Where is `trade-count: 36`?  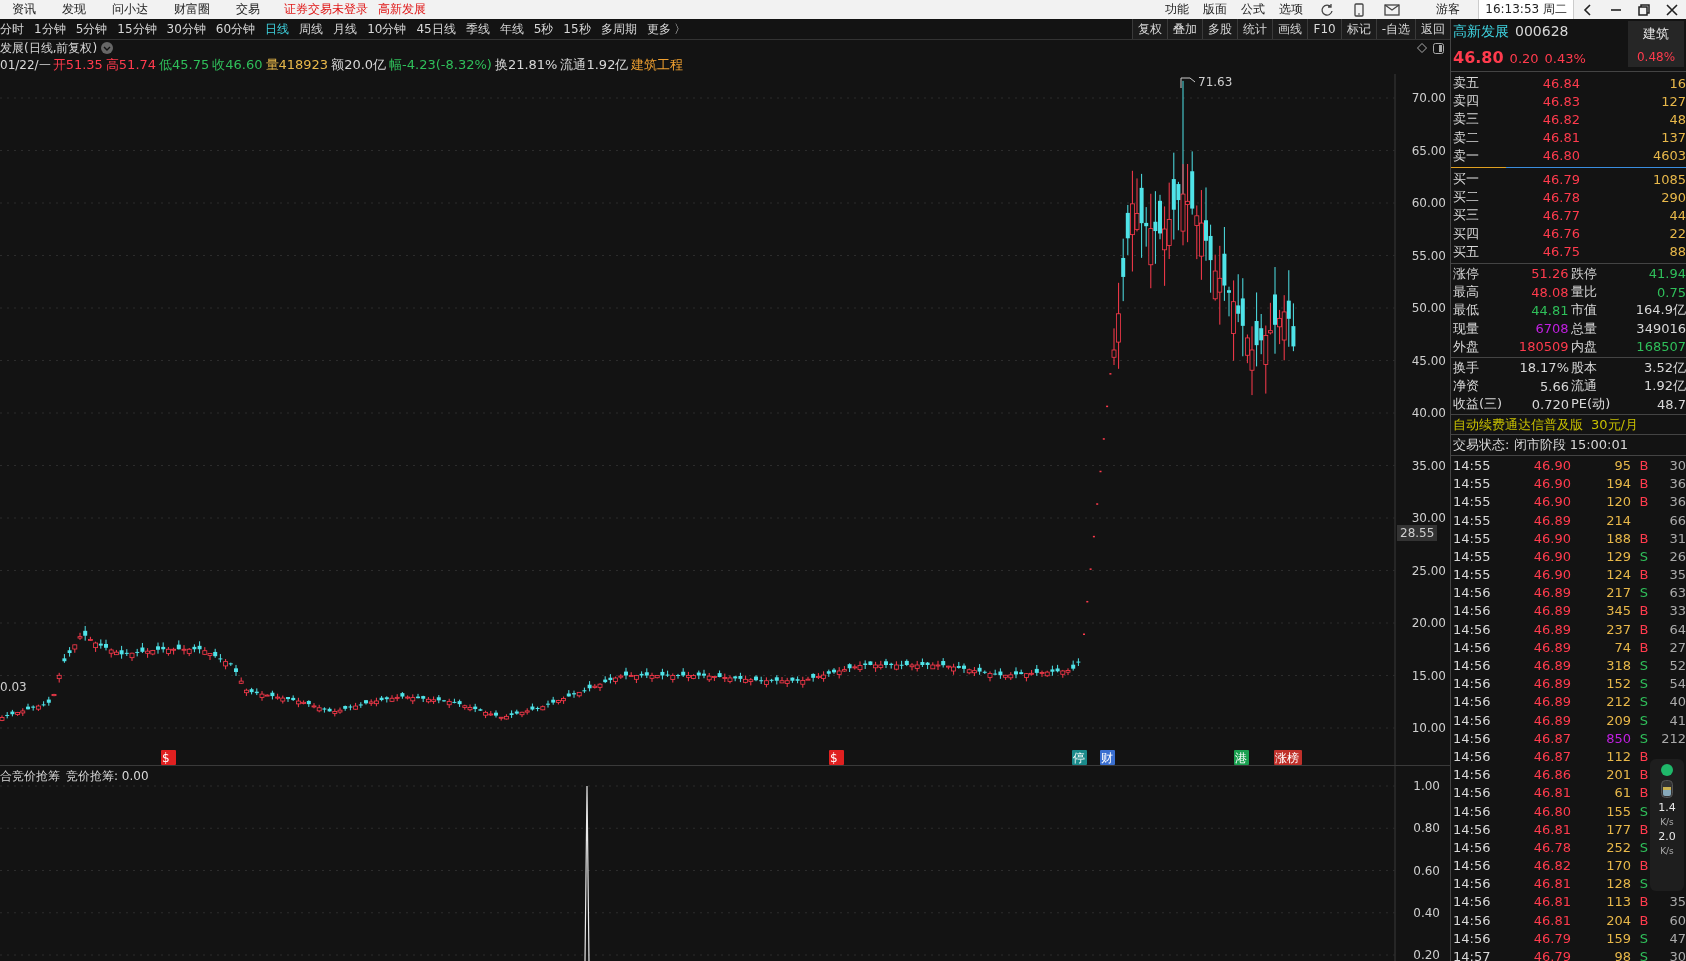
trade-count: 36 is located at coordinates (1677, 502).